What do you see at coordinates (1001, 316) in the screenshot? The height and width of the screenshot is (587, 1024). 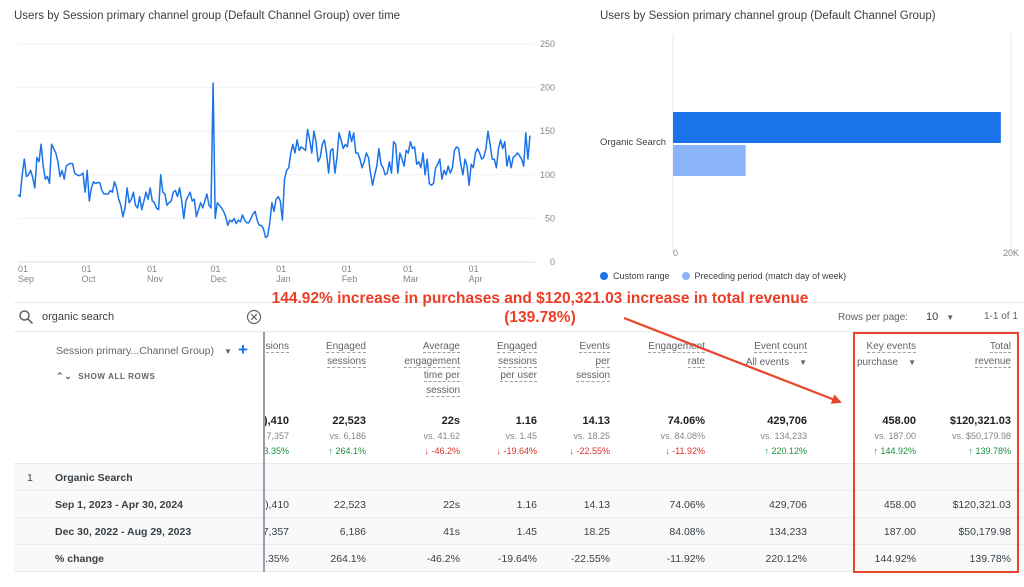 I see `pagination-range: 1-1 of 1` at bounding box center [1001, 316].